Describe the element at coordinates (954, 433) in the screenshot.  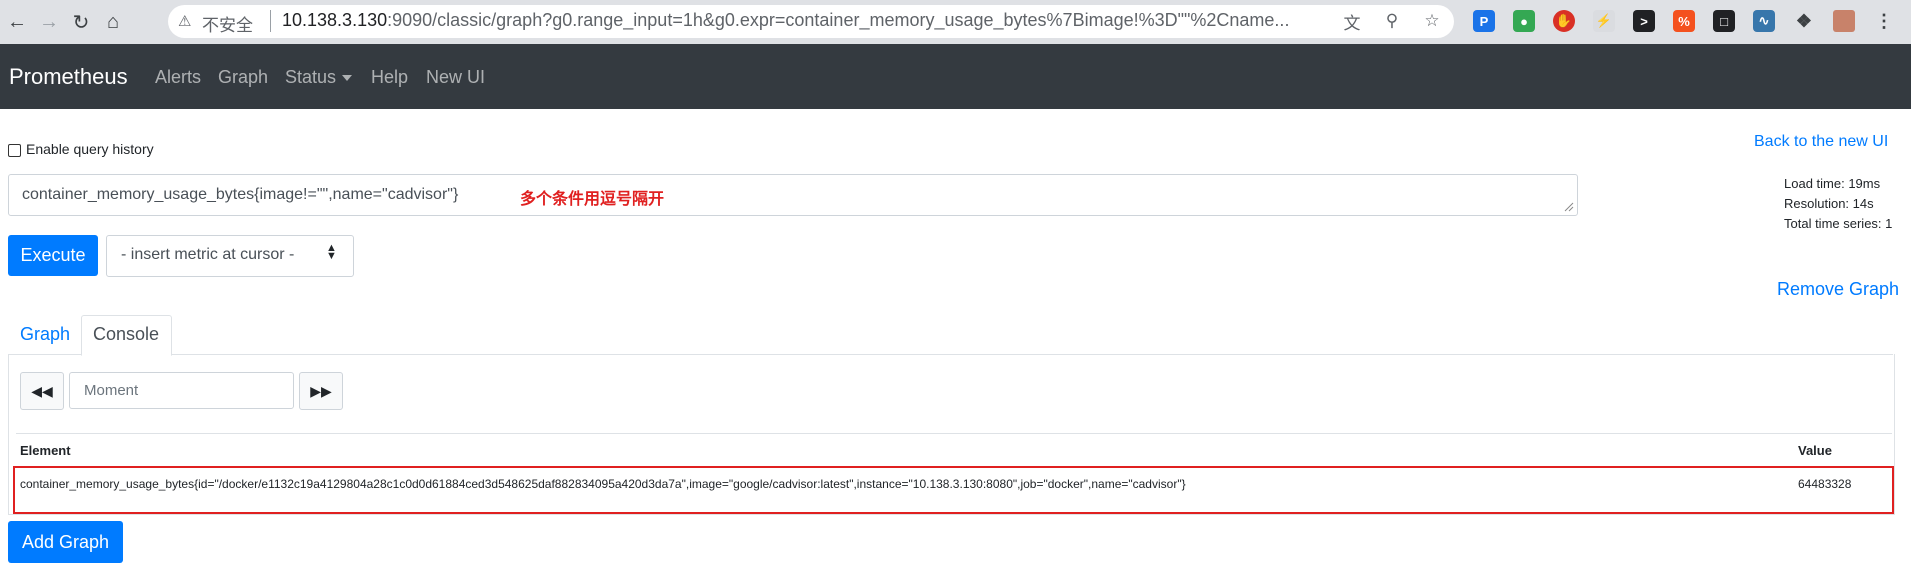
I see `table-header-divider` at that location.